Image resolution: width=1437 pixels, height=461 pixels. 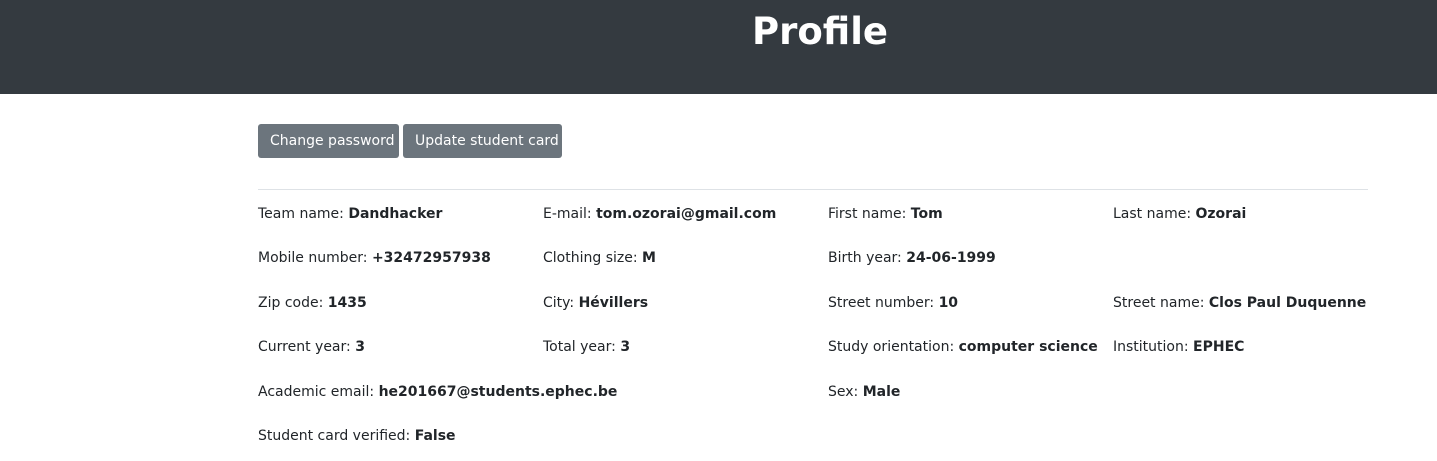 I want to click on total-year-label: Total year:, so click(x=579, y=347).